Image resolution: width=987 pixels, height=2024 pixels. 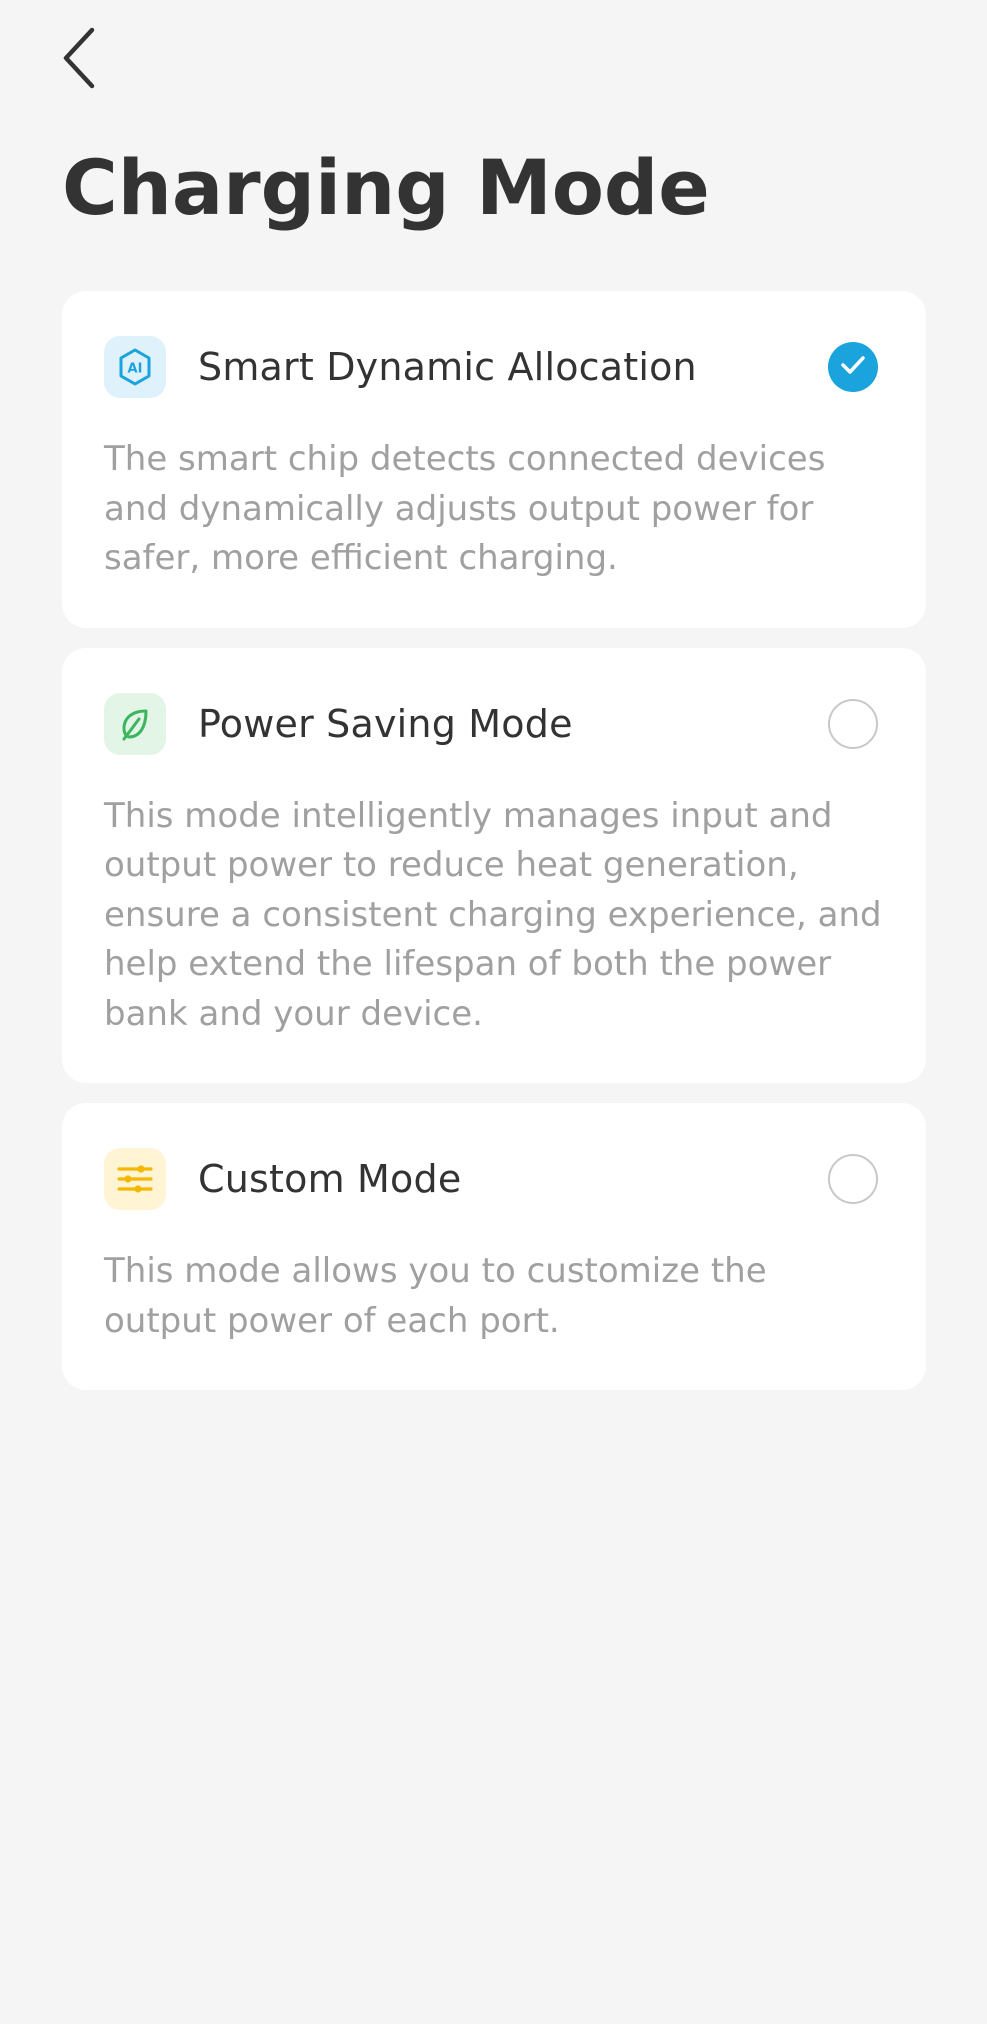 I want to click on ai-chip-icon: AI, so click(x=135, y=367).